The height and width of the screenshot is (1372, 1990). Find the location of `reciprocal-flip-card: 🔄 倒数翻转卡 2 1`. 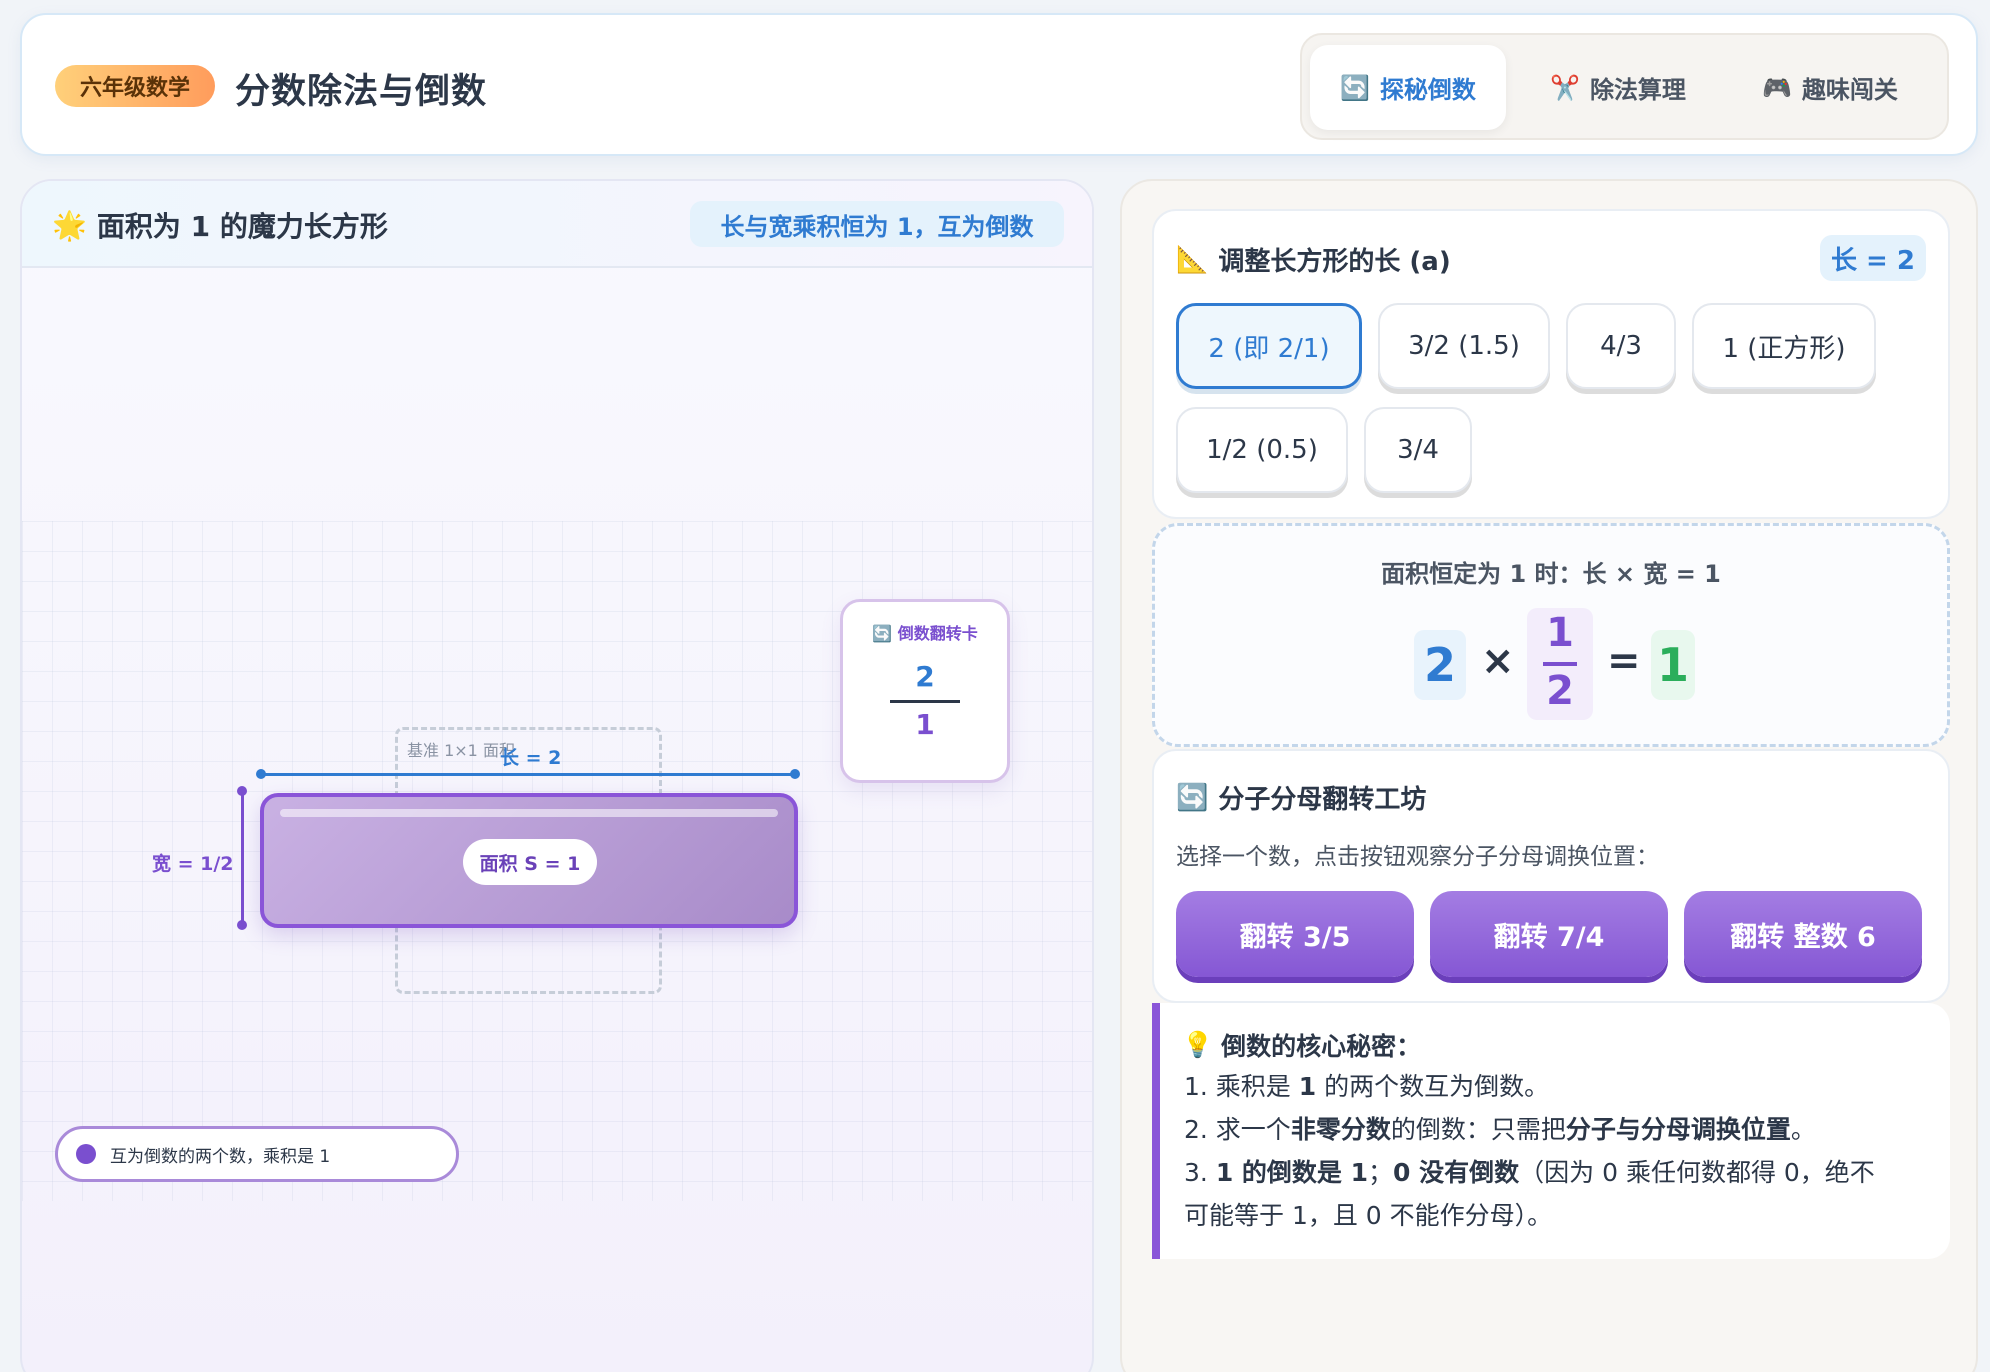

reciprocal-flip-card: 🔄 倒数翻转卡 2 1 is located at coordinates (925, 691).